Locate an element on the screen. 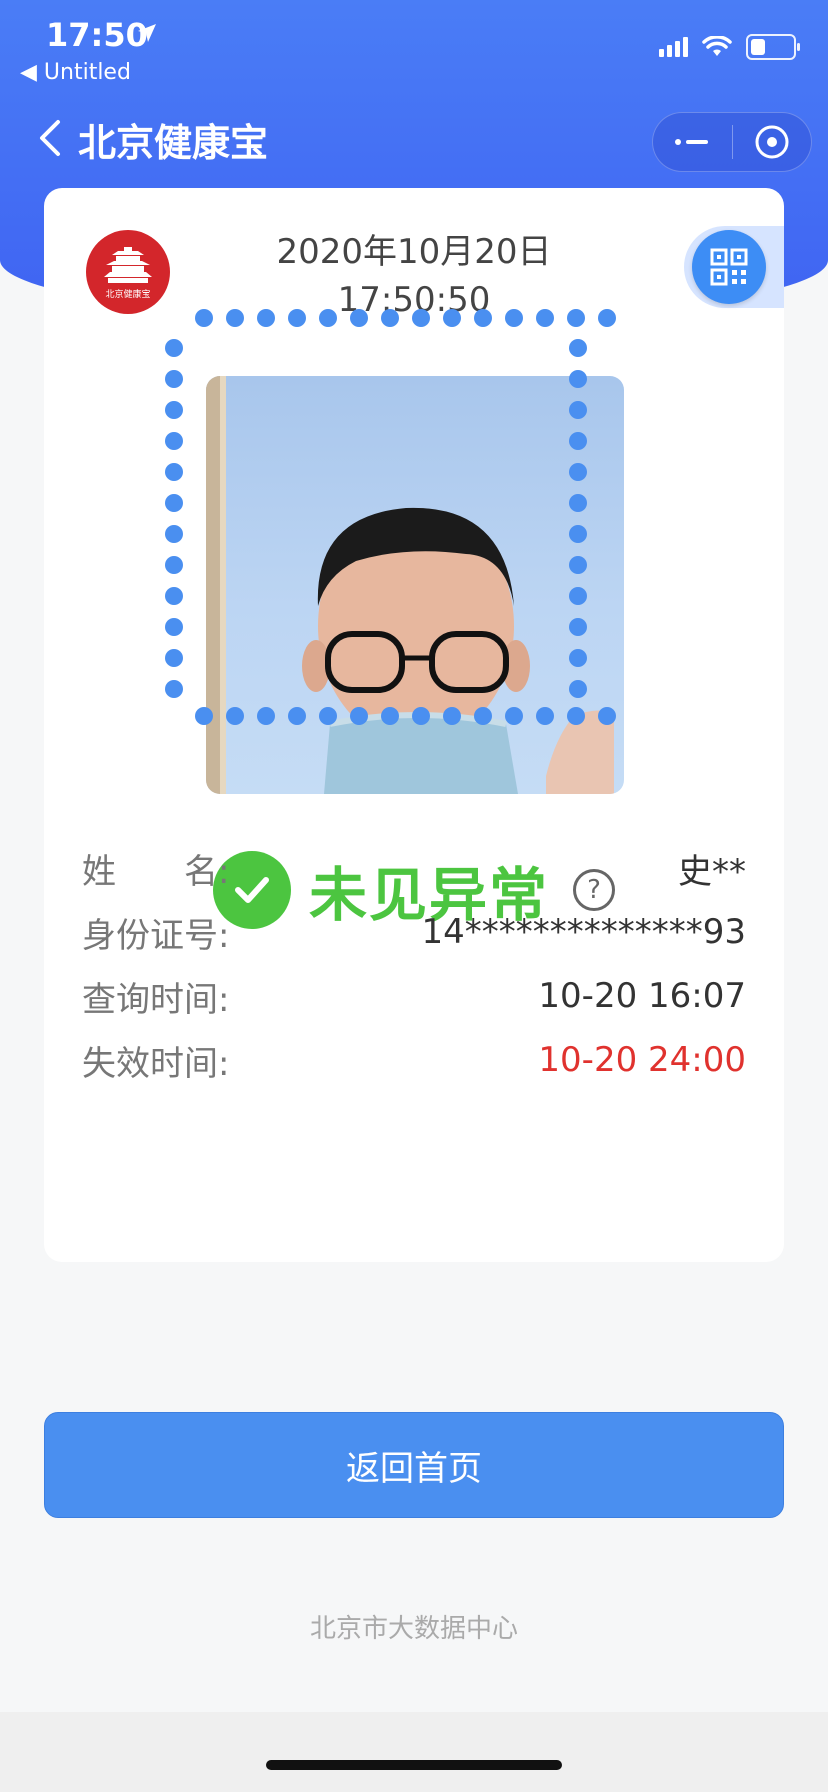 The height and width of the screenshot is (1792, 828). close-button is located at coordinates (772, 142).